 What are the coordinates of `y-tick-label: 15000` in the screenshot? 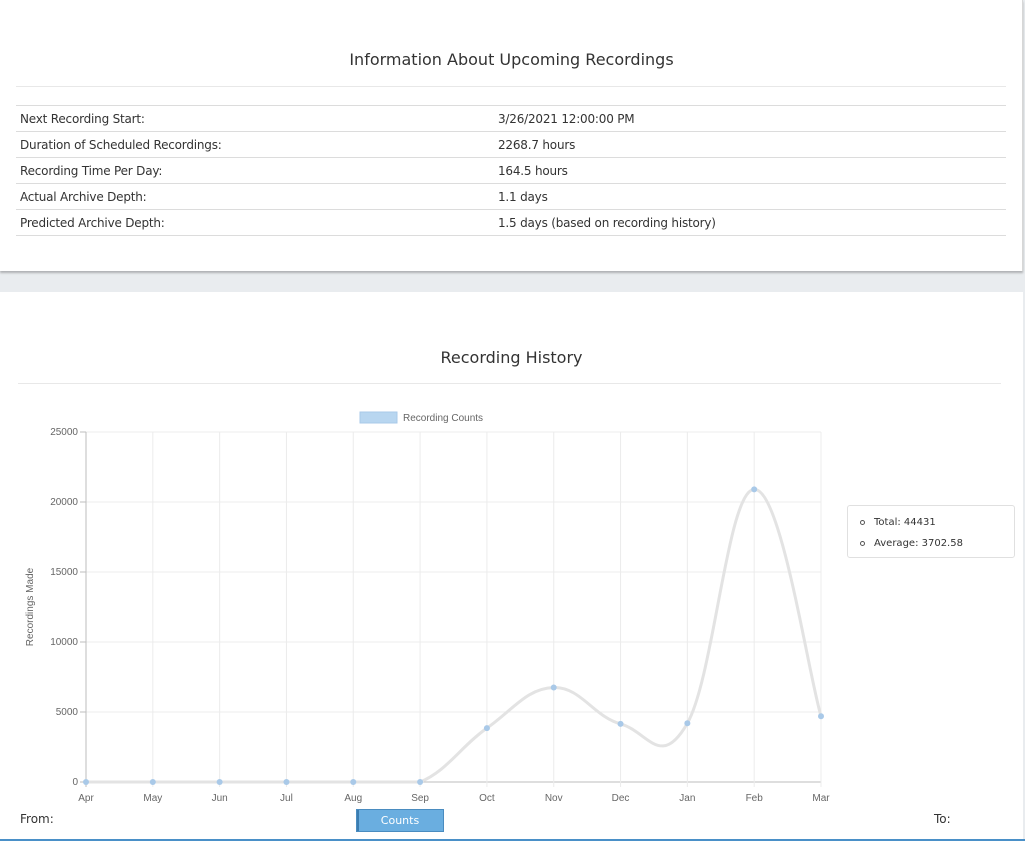 It's located at (64, 572).